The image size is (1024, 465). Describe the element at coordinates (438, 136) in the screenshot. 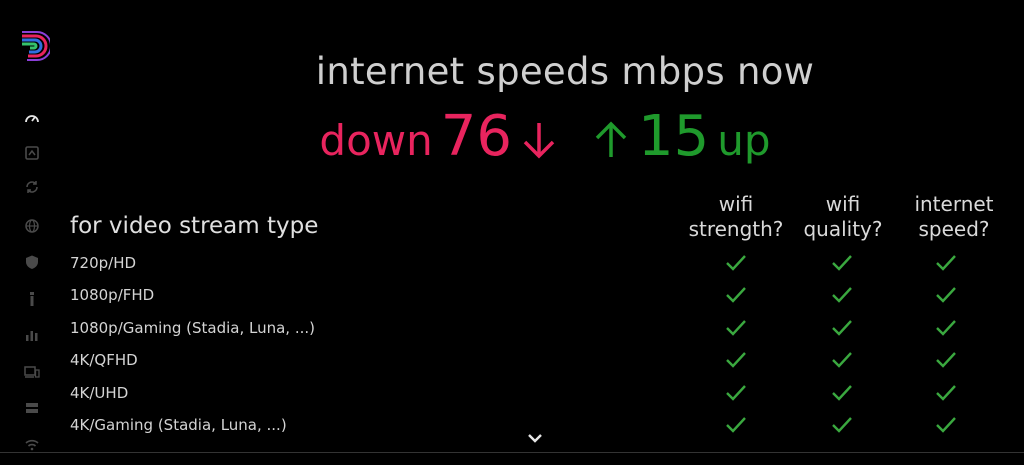

I see `download-speed: down 76` at that location.